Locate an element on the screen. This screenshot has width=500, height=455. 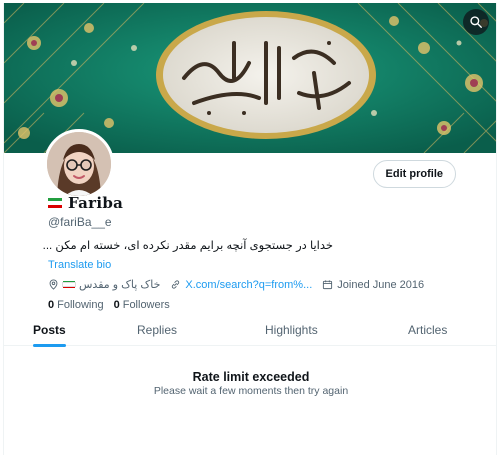
join-date: Joined June 2016 is located at coordinates (373, 285).